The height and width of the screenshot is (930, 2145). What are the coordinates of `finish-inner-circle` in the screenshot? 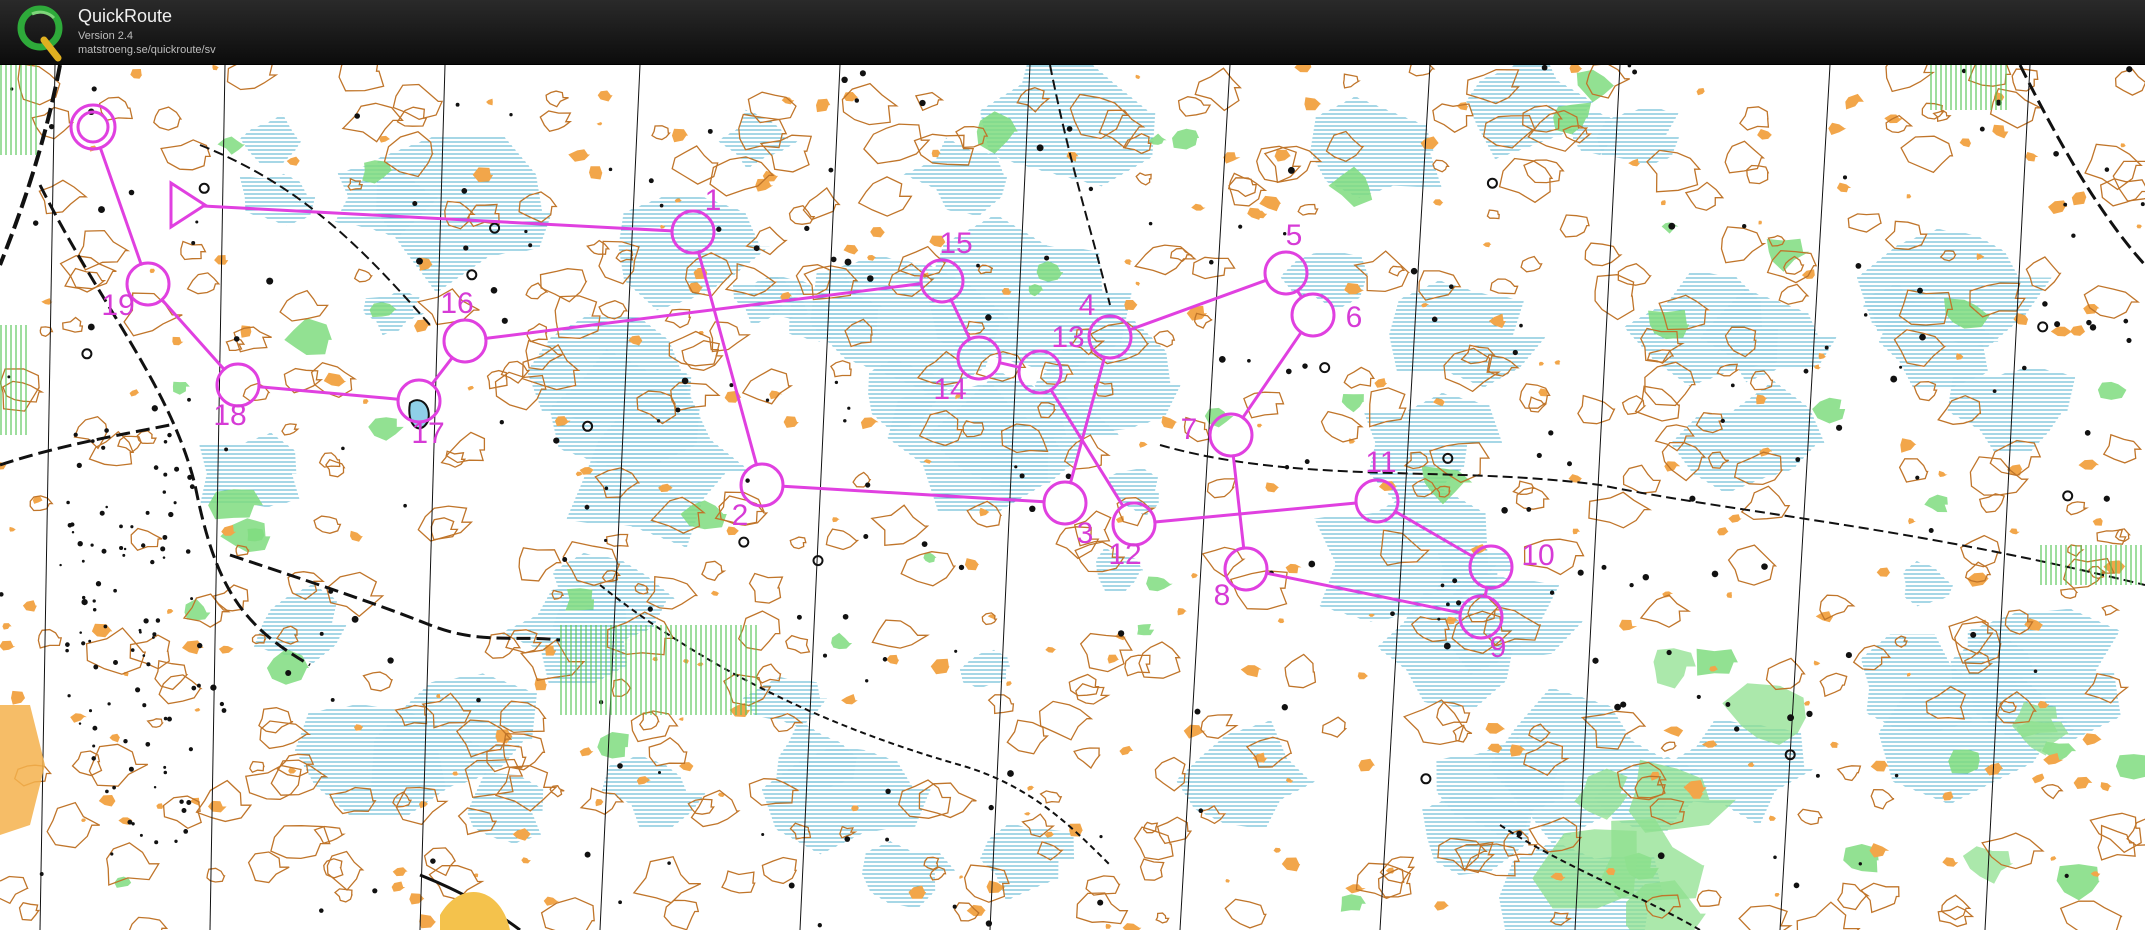 It's located at (93, 127).